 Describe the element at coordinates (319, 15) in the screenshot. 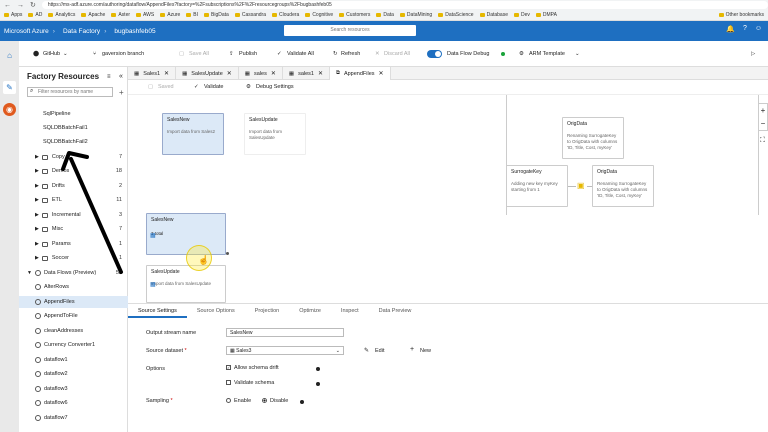

I see `bookmark: Cognitive` at that location.